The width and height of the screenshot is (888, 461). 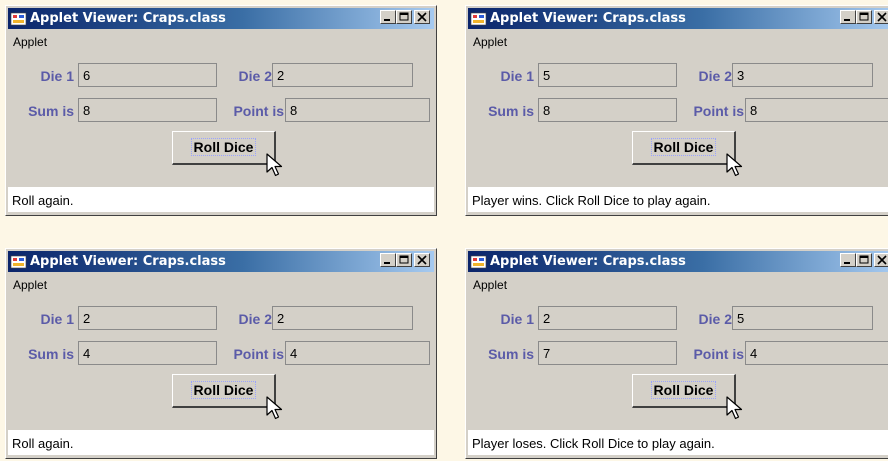 What do you see at coordinates (802, 75) in the screenshot?
I see `die2-field: 3` at bounding box center [802, 75].